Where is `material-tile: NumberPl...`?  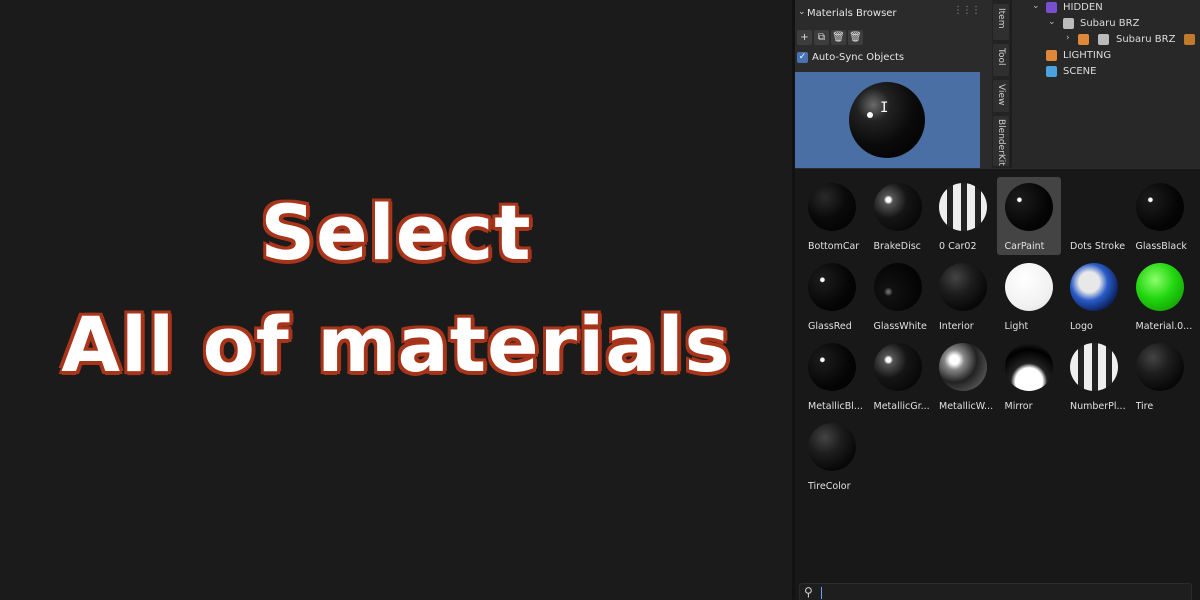 material-tile: NumberPl... is located at coordinates (1094, 376).